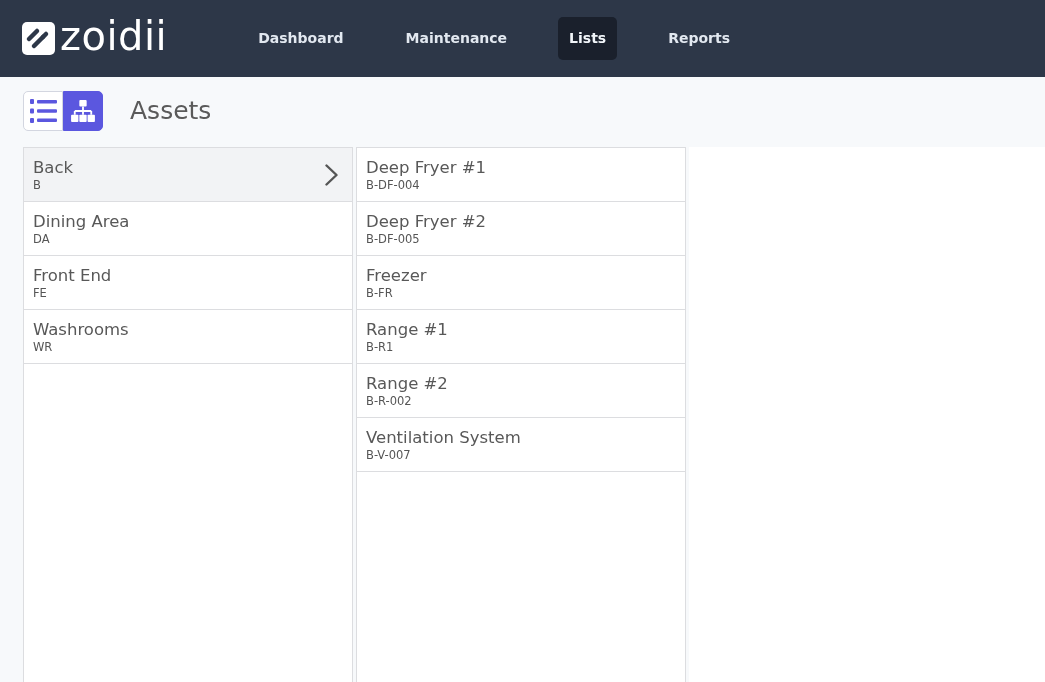 The image size is (1045, 682). What do you see at coordinates (54, 167) in the screenshot?
I see `asset-name: Back` at bounding box center [54, 167].